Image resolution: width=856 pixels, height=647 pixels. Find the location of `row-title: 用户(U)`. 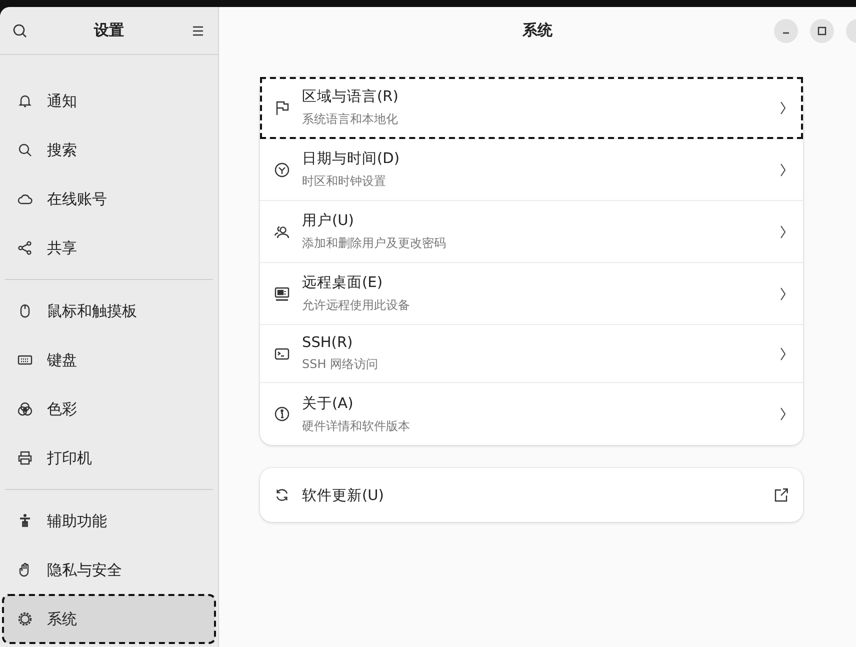

row-title: 用户(U) is located at coordinates (328, 221).